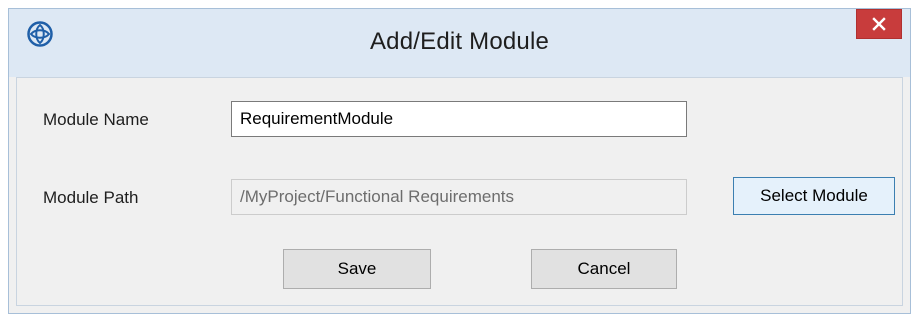  What do you see at coordinates (91, 197) in the screenshot?
I see `module-path-label: Module Path` at bounding box center [91, 197].